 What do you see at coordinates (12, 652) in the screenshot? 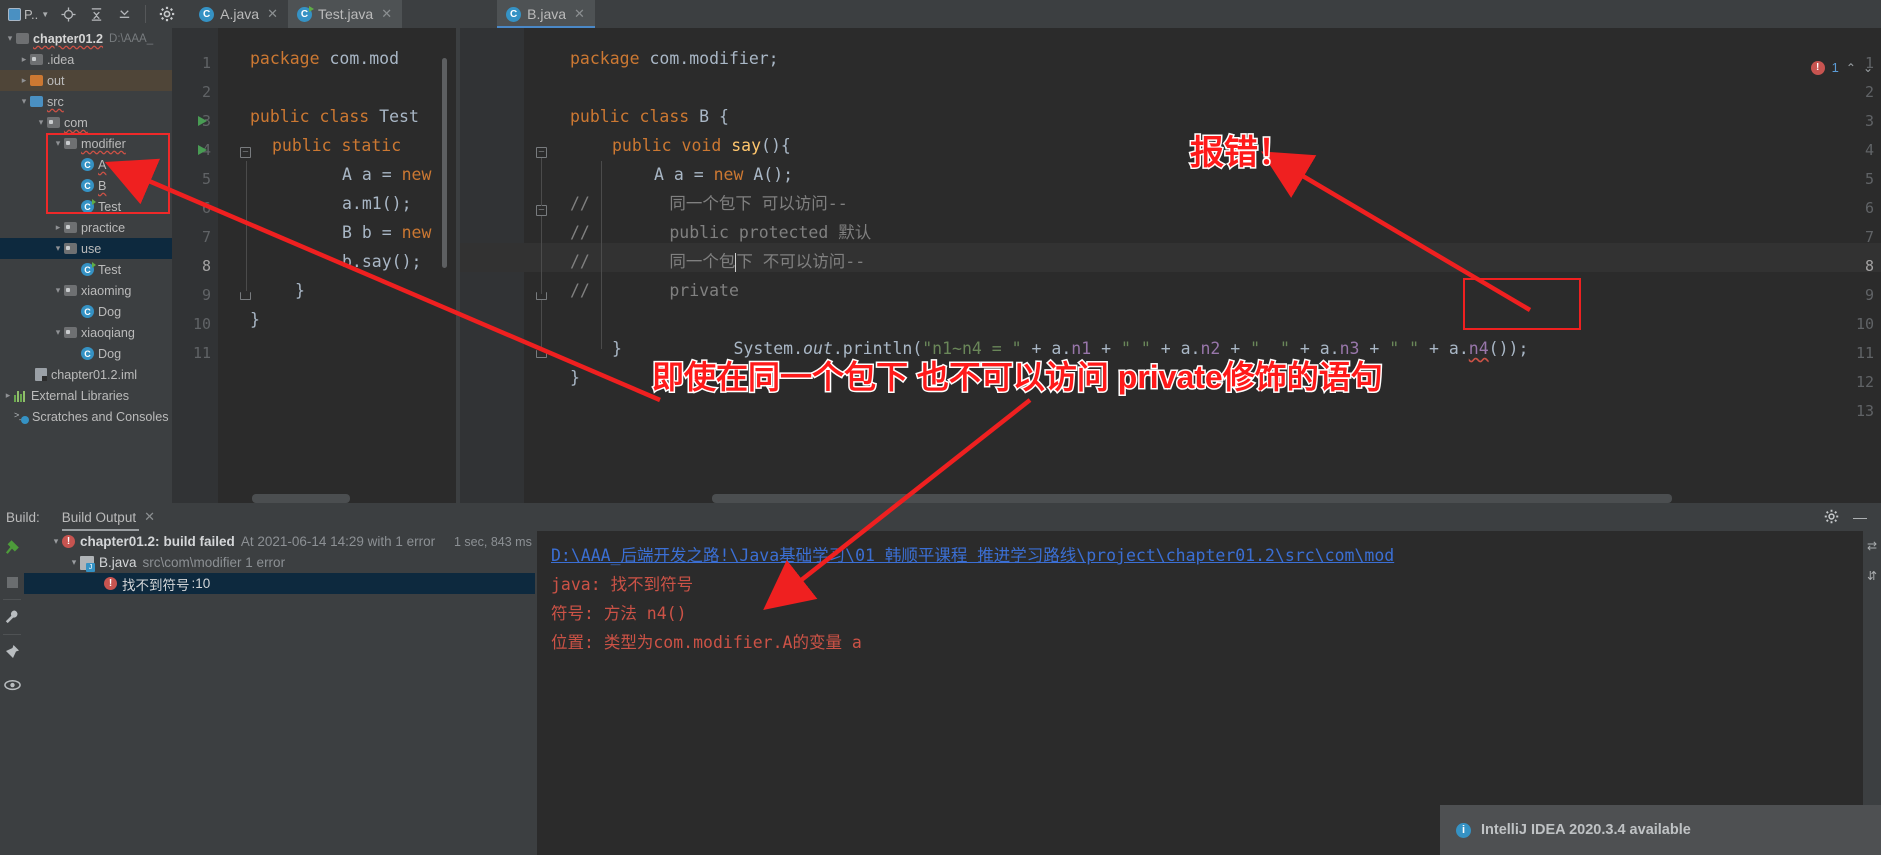
I see `pin-icon` at bounding box center [12, 652].